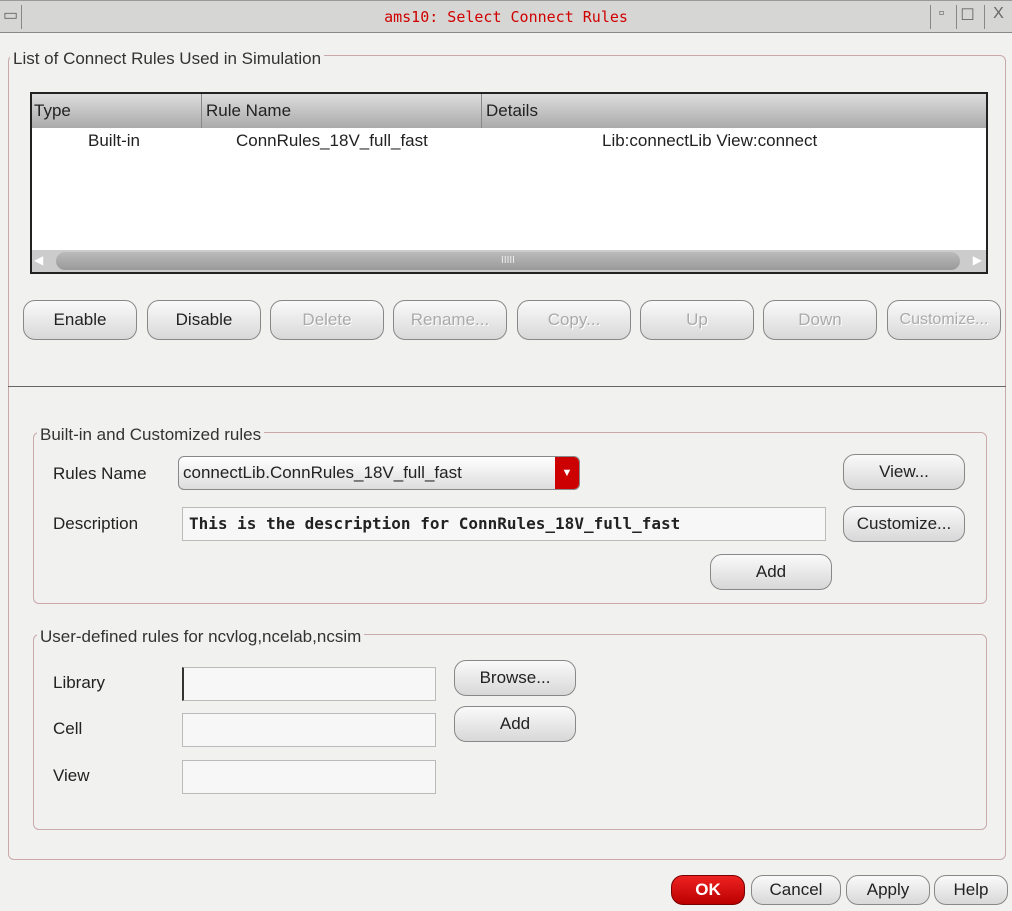 The width and height of the screenshot is (1012, 911). I want to click on rules-name-label: Rules Name, so click(100, 473).